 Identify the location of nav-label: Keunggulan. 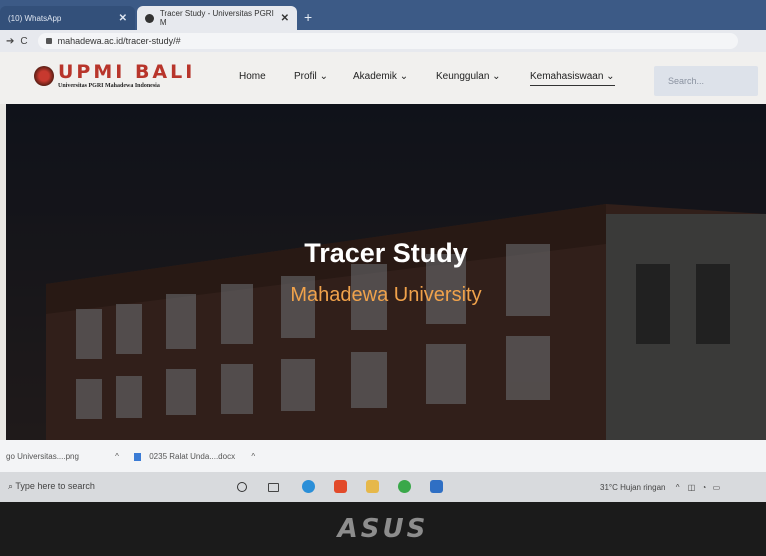
(463, 76).